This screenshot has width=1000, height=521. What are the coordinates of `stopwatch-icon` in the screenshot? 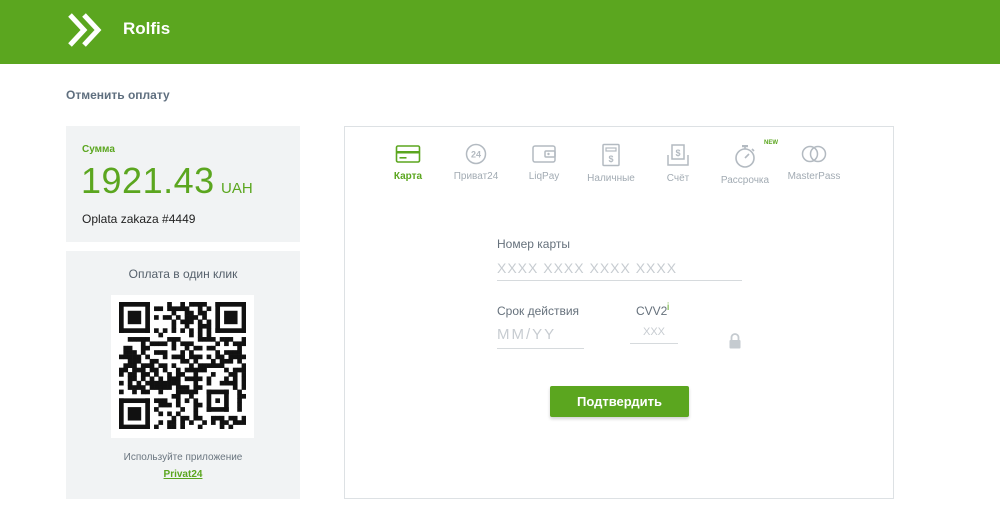 It's located at (745, 156).